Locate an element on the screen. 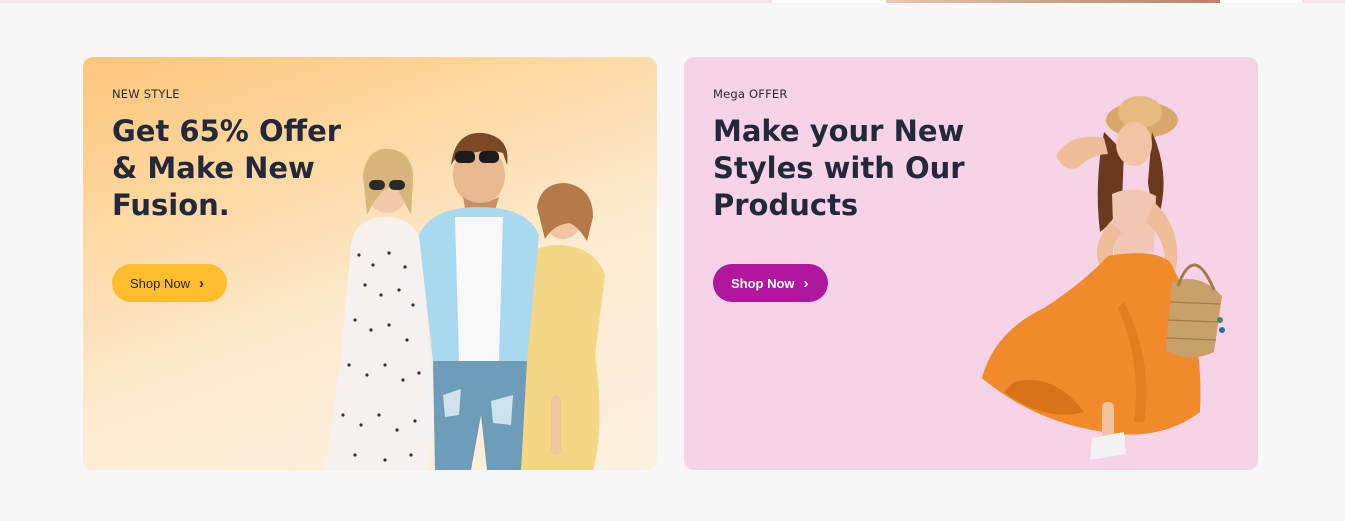 The width and height of the screenshot is (1345, 521). man-figure is located at coordinates (479, 301).